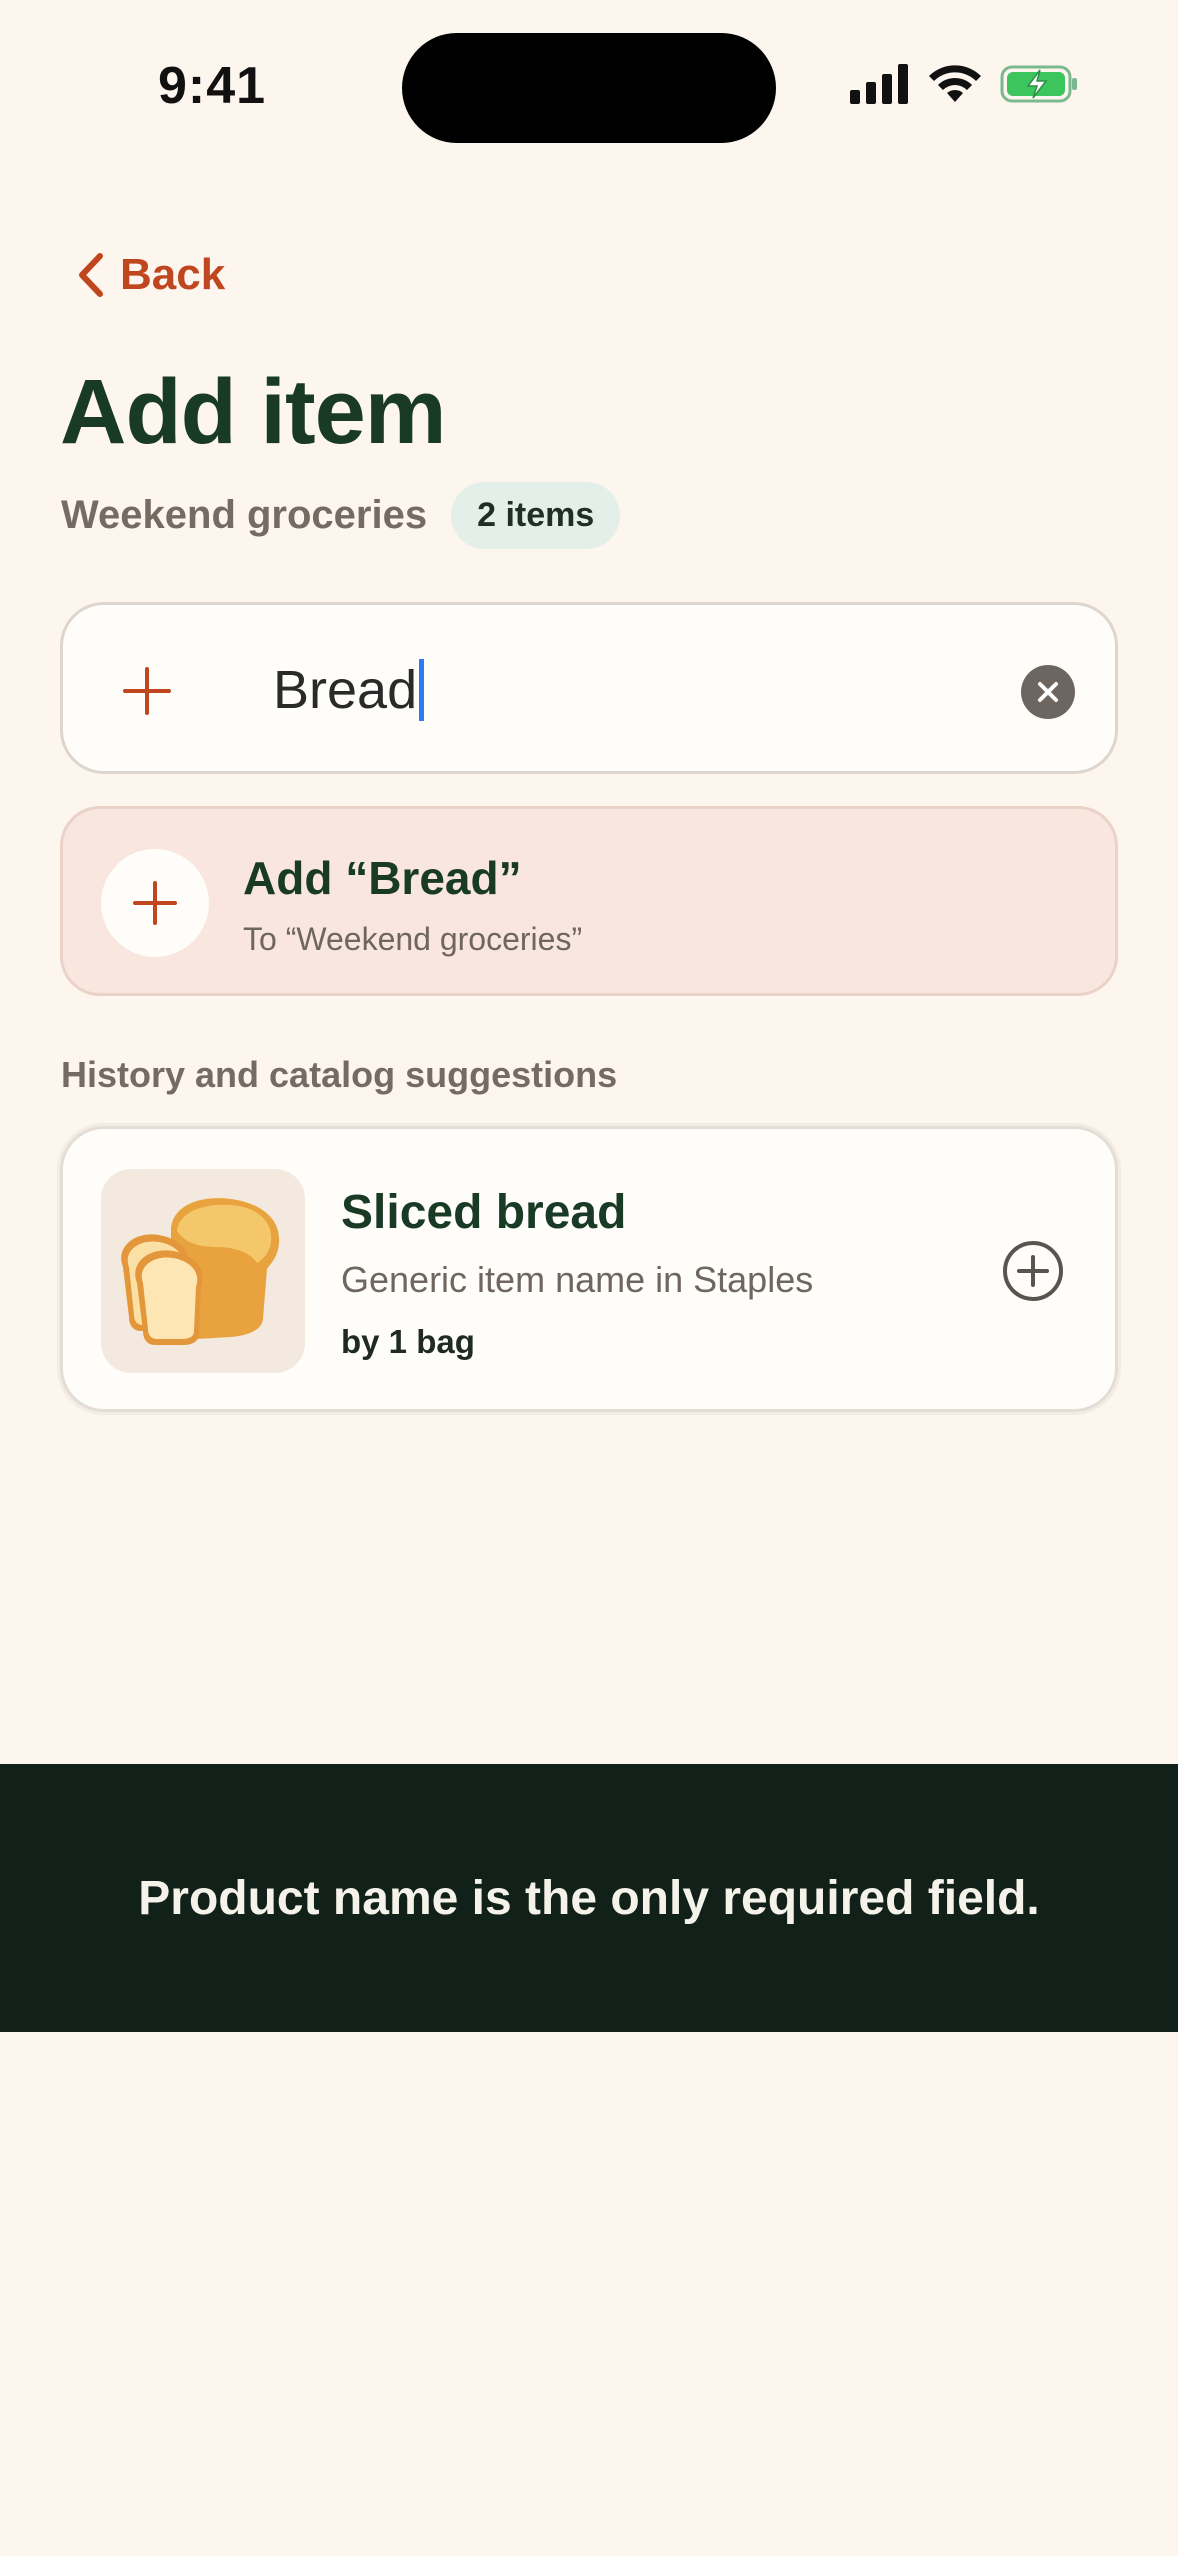 The width and height of the screenshot is (1178, 2556). I want to click on add-option-title: Add “Bread”, so click(382, 878).